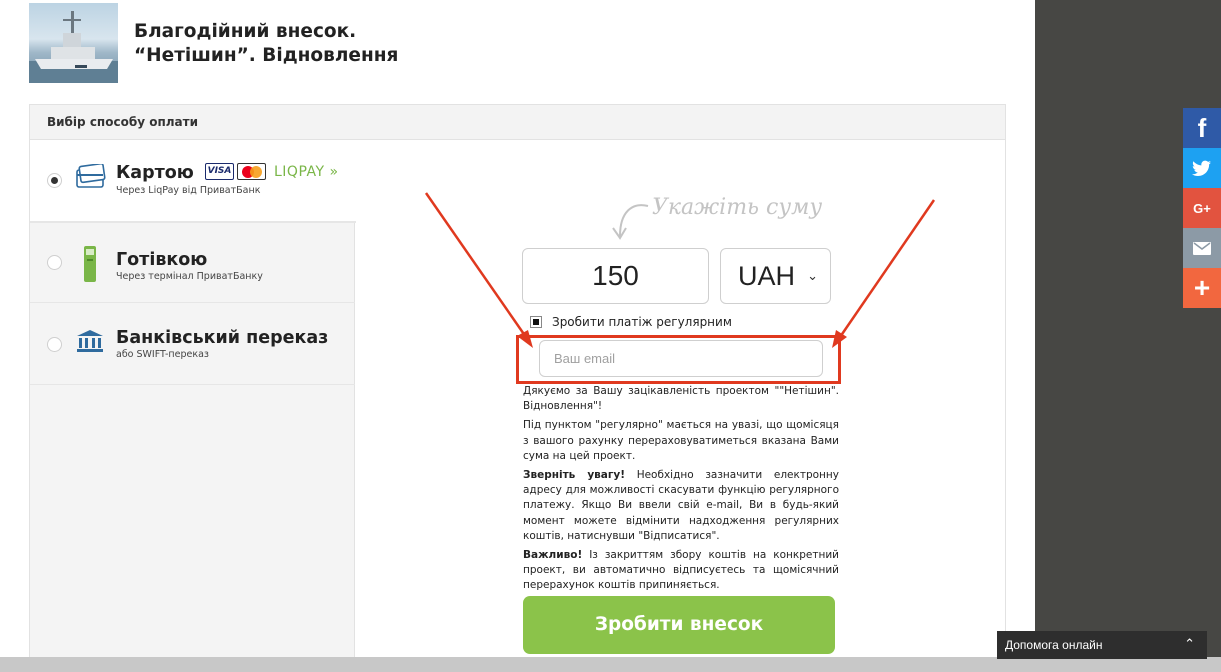  Describe the element at coordinates (767, 276) in the screenshot. I see `currency-value: UAH` at that location.